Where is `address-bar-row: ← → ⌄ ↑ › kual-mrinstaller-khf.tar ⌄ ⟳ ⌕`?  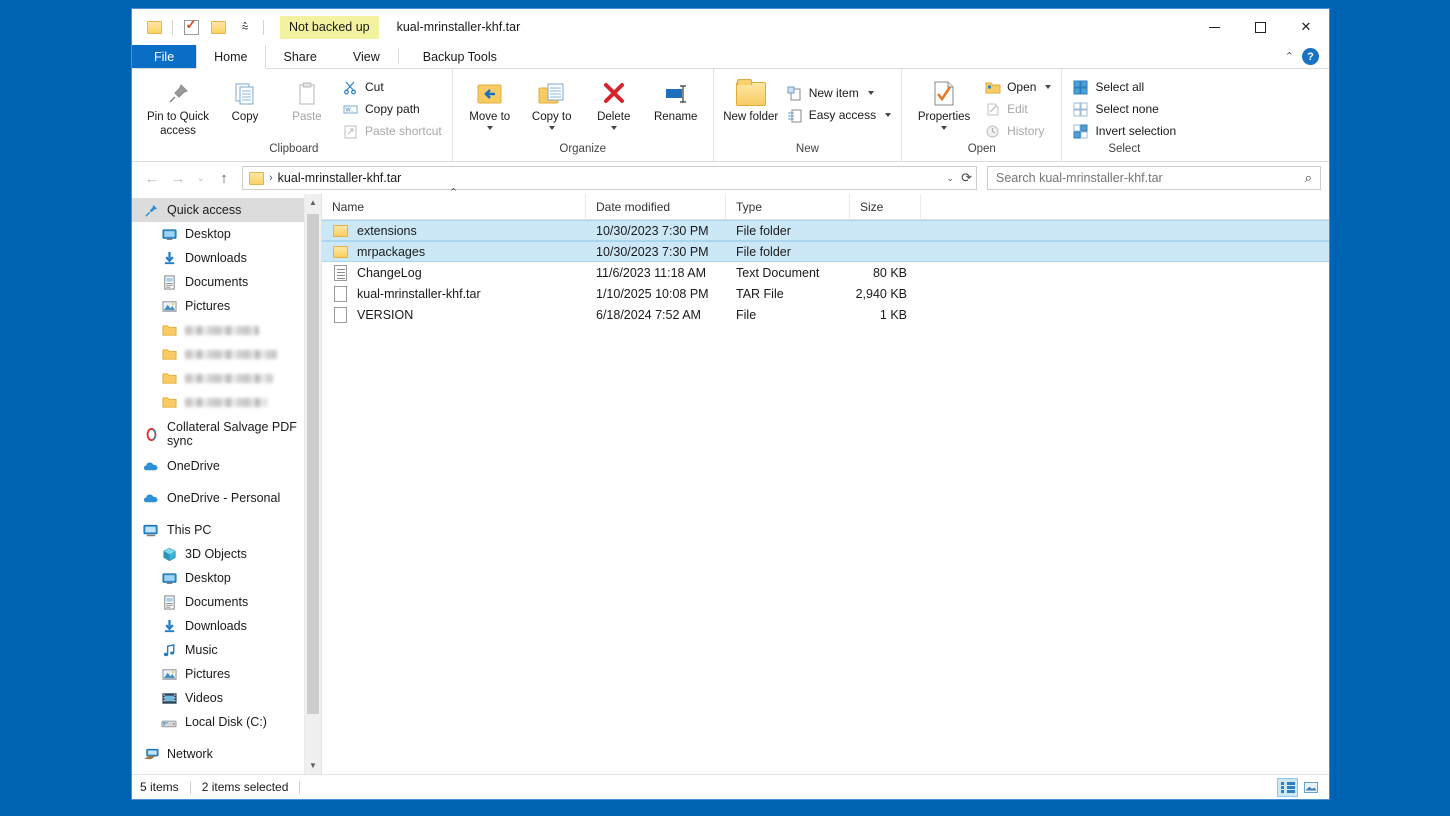 address-bar-row: ← → ⌄ ↑ › kual-mrinstaller-khf.tar ⌄ ⟳ ⌕ is located at coordinates (730, 178).